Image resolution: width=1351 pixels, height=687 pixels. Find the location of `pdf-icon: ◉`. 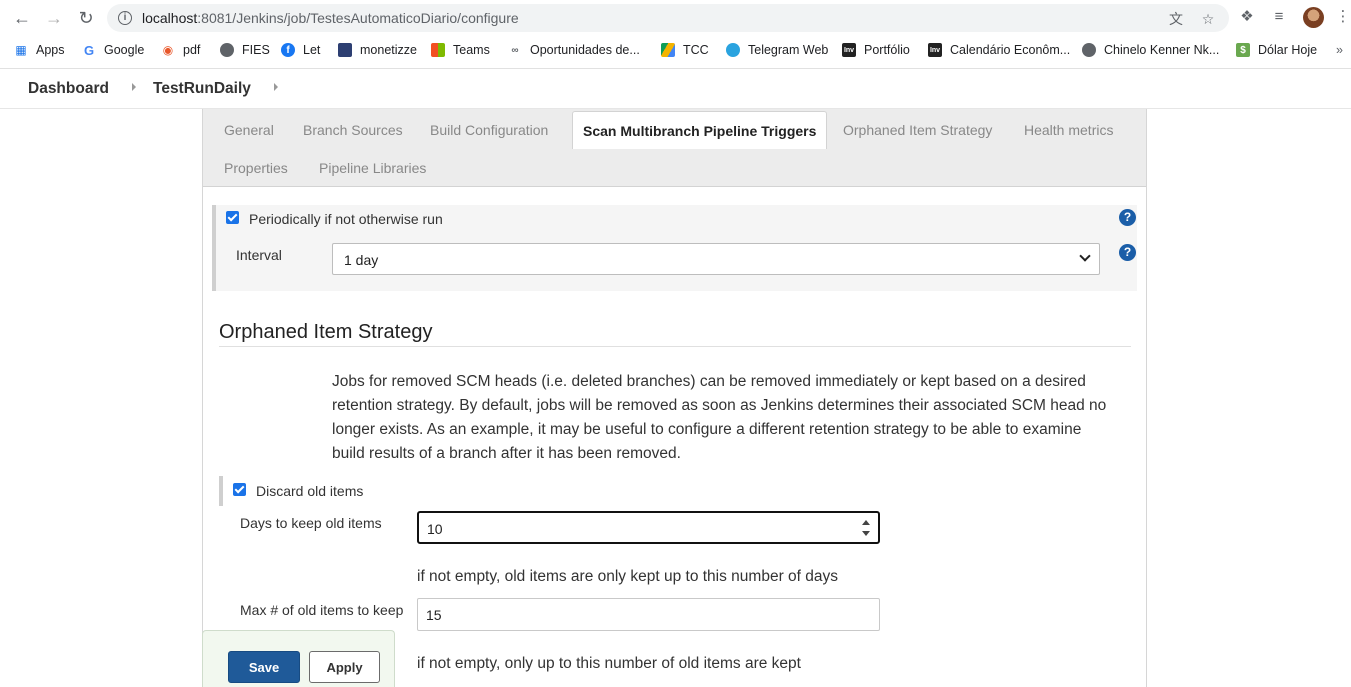

pdf-icon: ◉ is located at coordinates (168, 50).